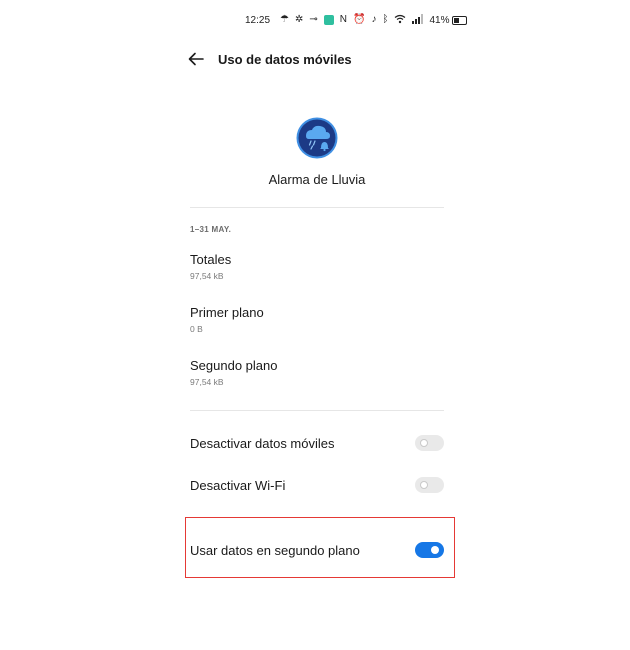 This screenshot has width=630, height=650. Describe the element at coordinates (418, 20) in the screenshot. I see `signal-icon` at that location.